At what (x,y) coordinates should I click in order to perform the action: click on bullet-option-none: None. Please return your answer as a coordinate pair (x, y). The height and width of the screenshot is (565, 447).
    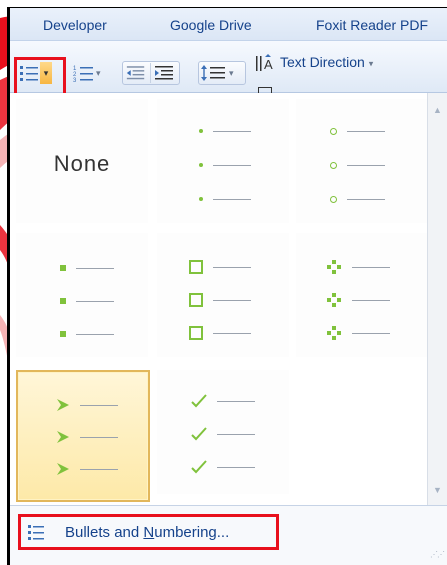
    Looking at the image, I should click on (82, 161).